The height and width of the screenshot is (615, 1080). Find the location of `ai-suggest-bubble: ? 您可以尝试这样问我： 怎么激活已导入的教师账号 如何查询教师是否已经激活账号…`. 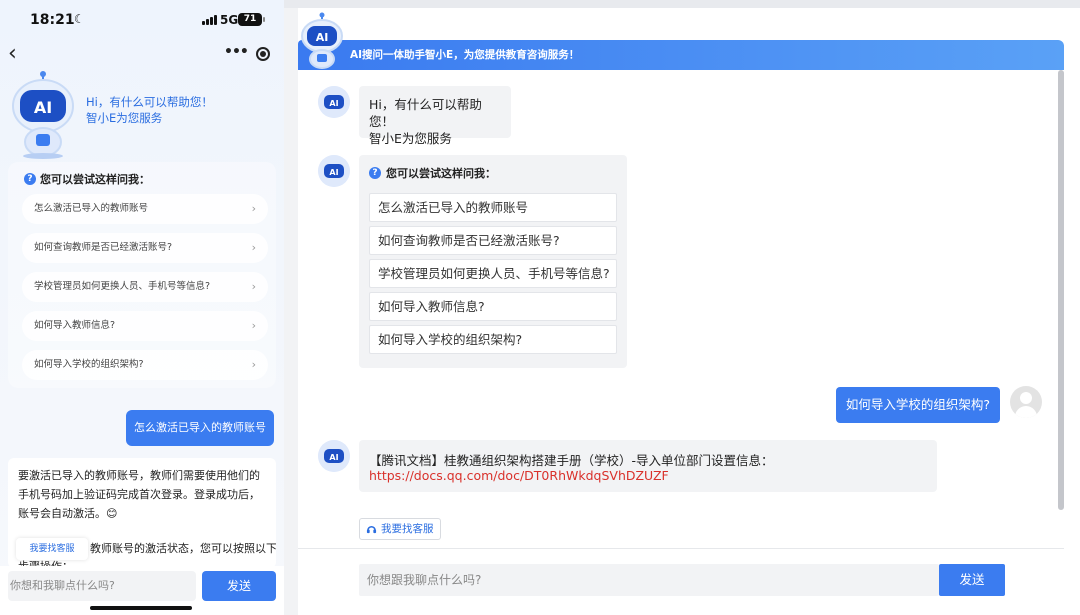

ai-suggest-bubble: ? 您可以尝试这样问我： 怎么激活已导入的教师账号 如何查询教师是否已经激活账号… is located at coordinates (493, 261).